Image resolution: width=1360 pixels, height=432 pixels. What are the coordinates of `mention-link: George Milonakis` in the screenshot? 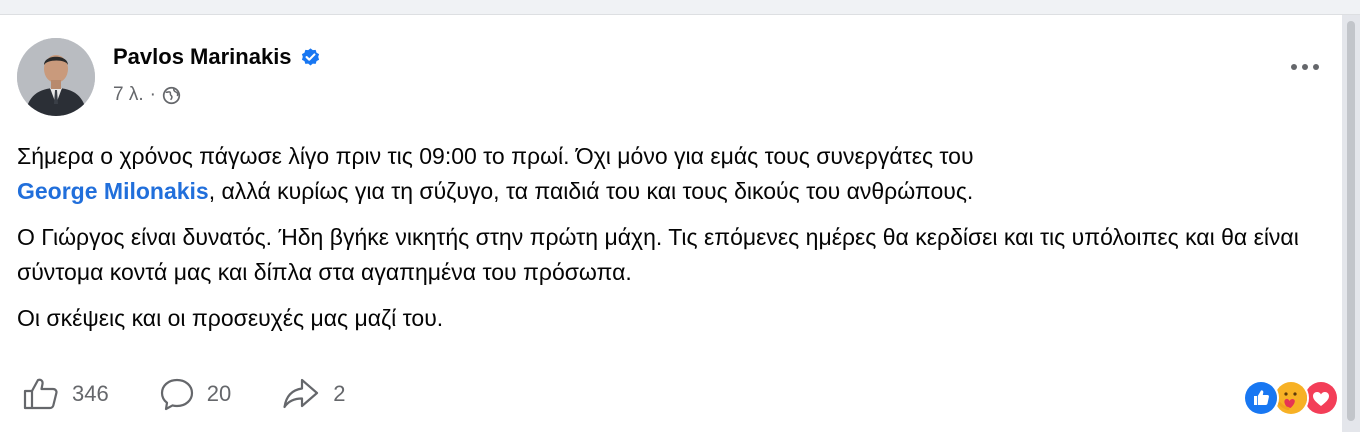 It's located at (113, 191).